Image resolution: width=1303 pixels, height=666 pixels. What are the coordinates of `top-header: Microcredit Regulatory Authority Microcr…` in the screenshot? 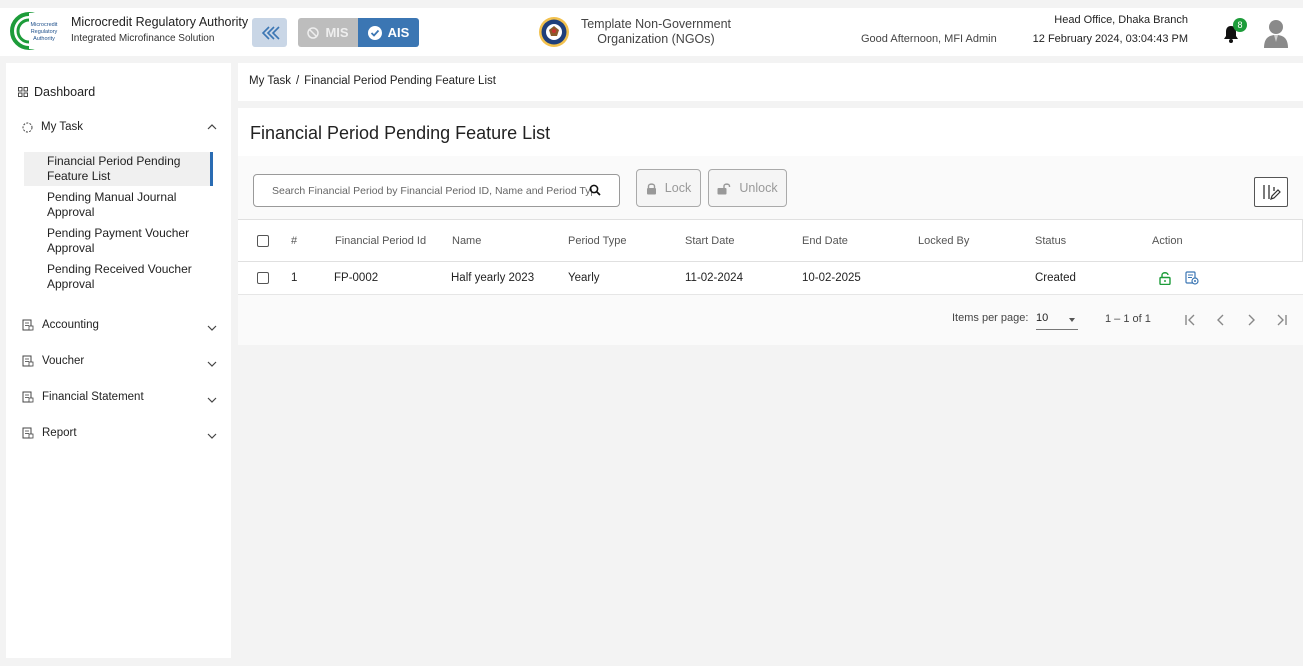 It's located at (651, 32).